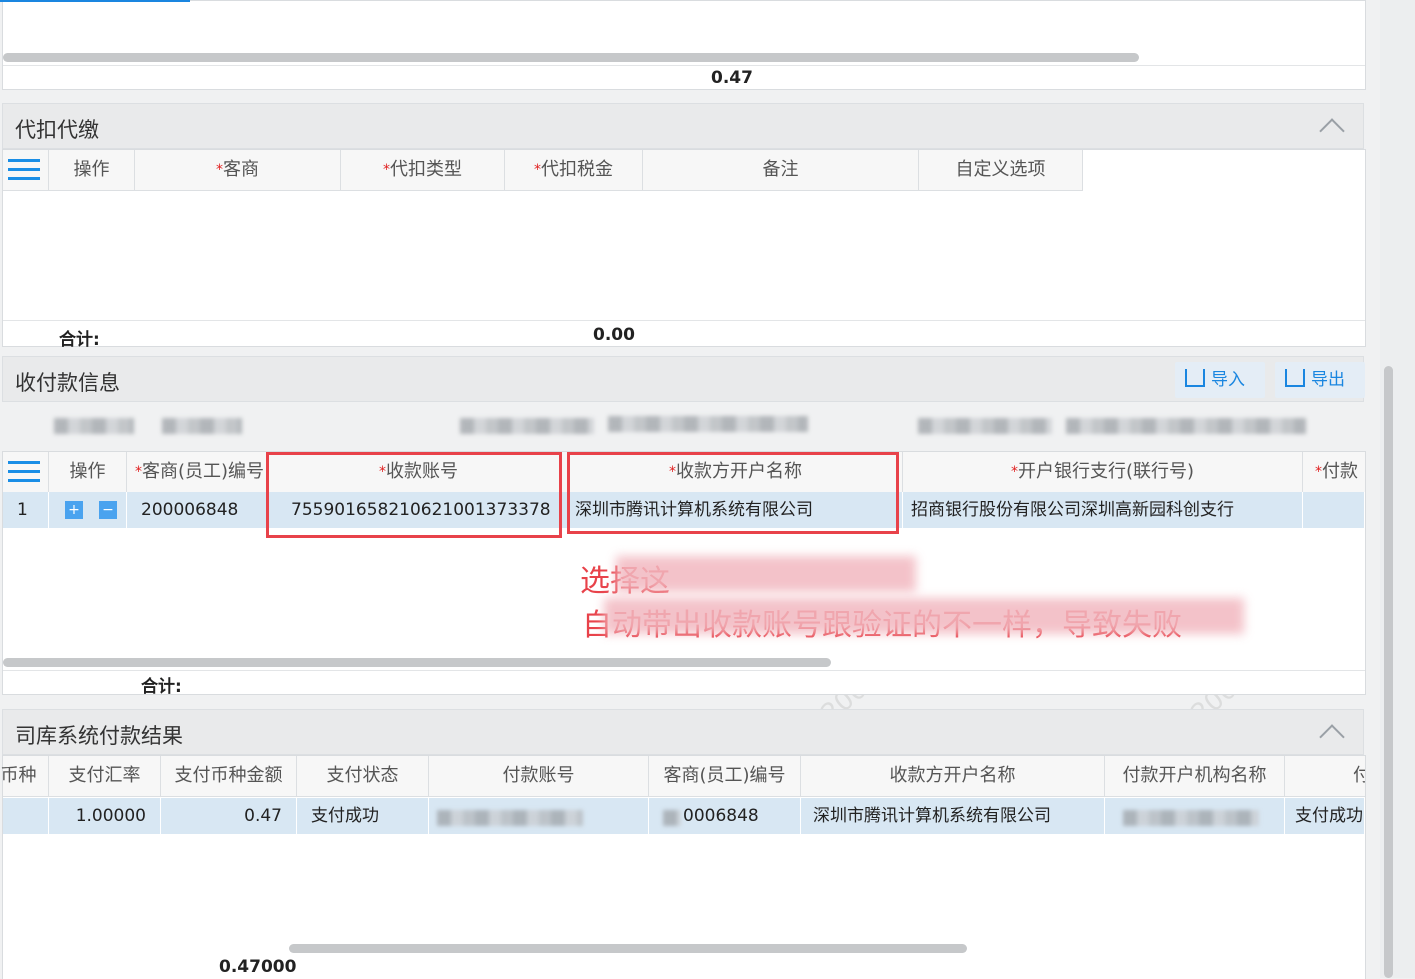  I want to click on top-total-value: 0.47, so click(732, 78).